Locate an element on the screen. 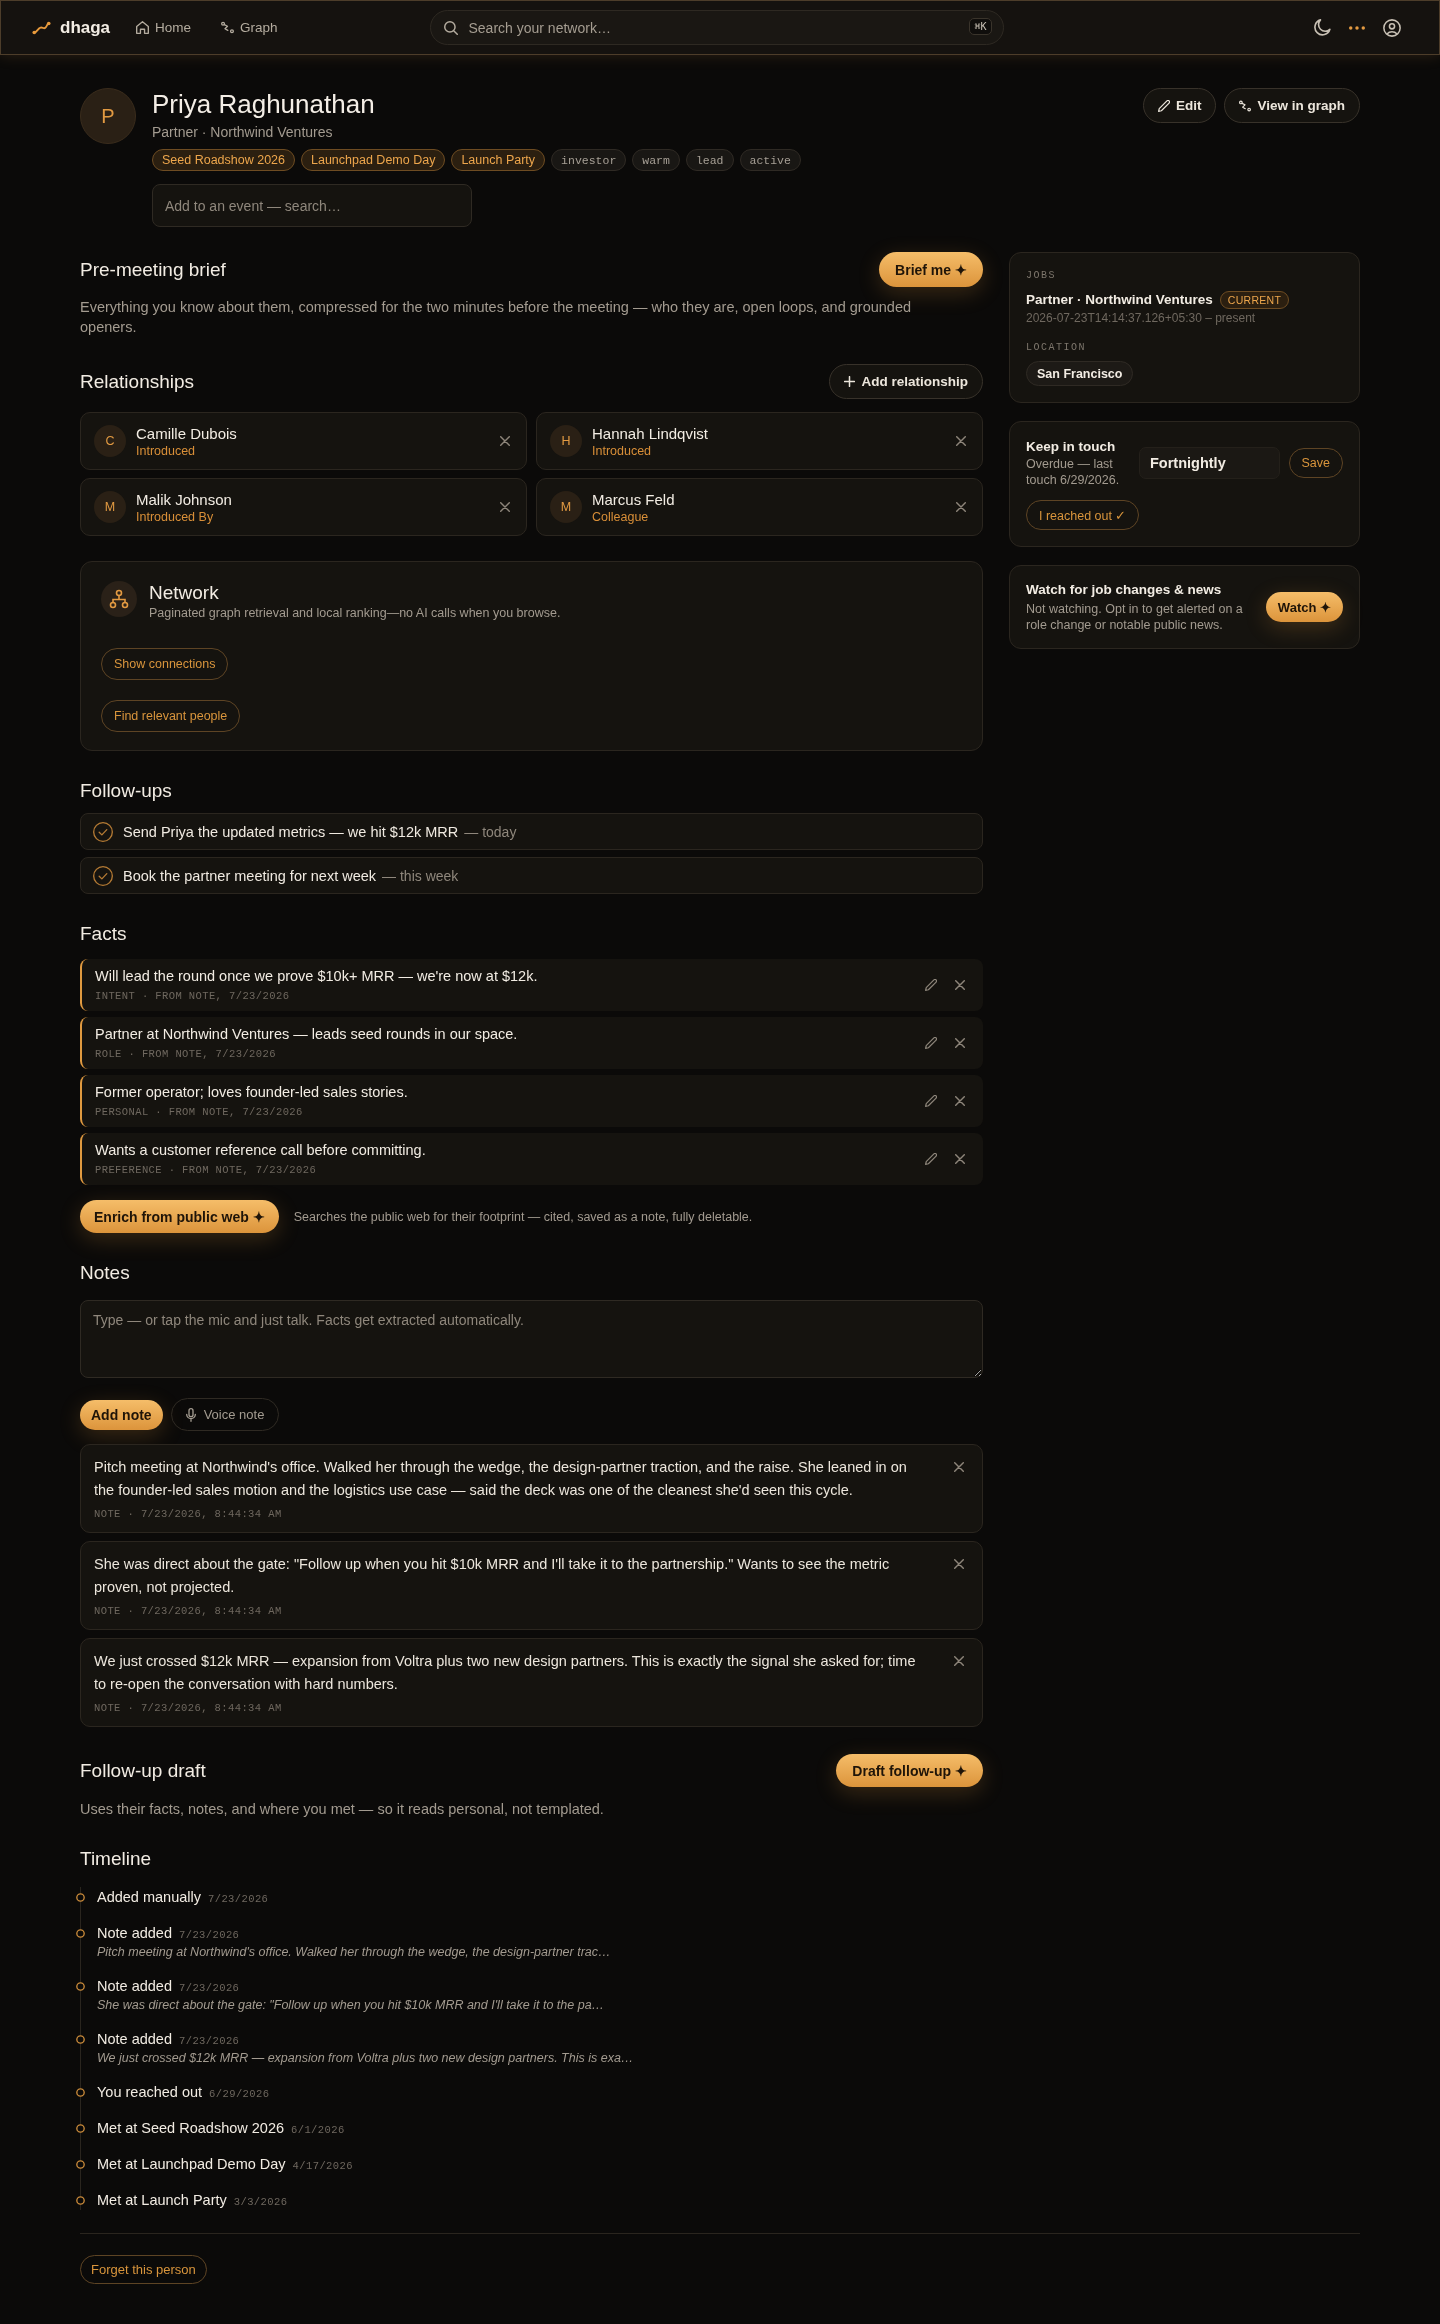 The width and height of the screenshot is (1440, 2324). section-title: Follow-ups is located at coordinates (126, 791).